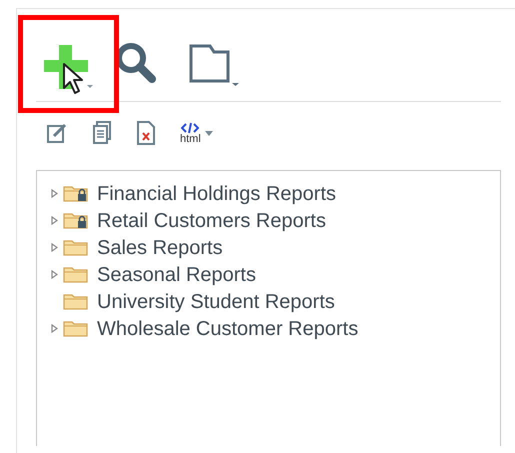  What do you see at coordinates (214, 65) in the screenshot?
I see `folder-icon` at bounding box center [214, 65].